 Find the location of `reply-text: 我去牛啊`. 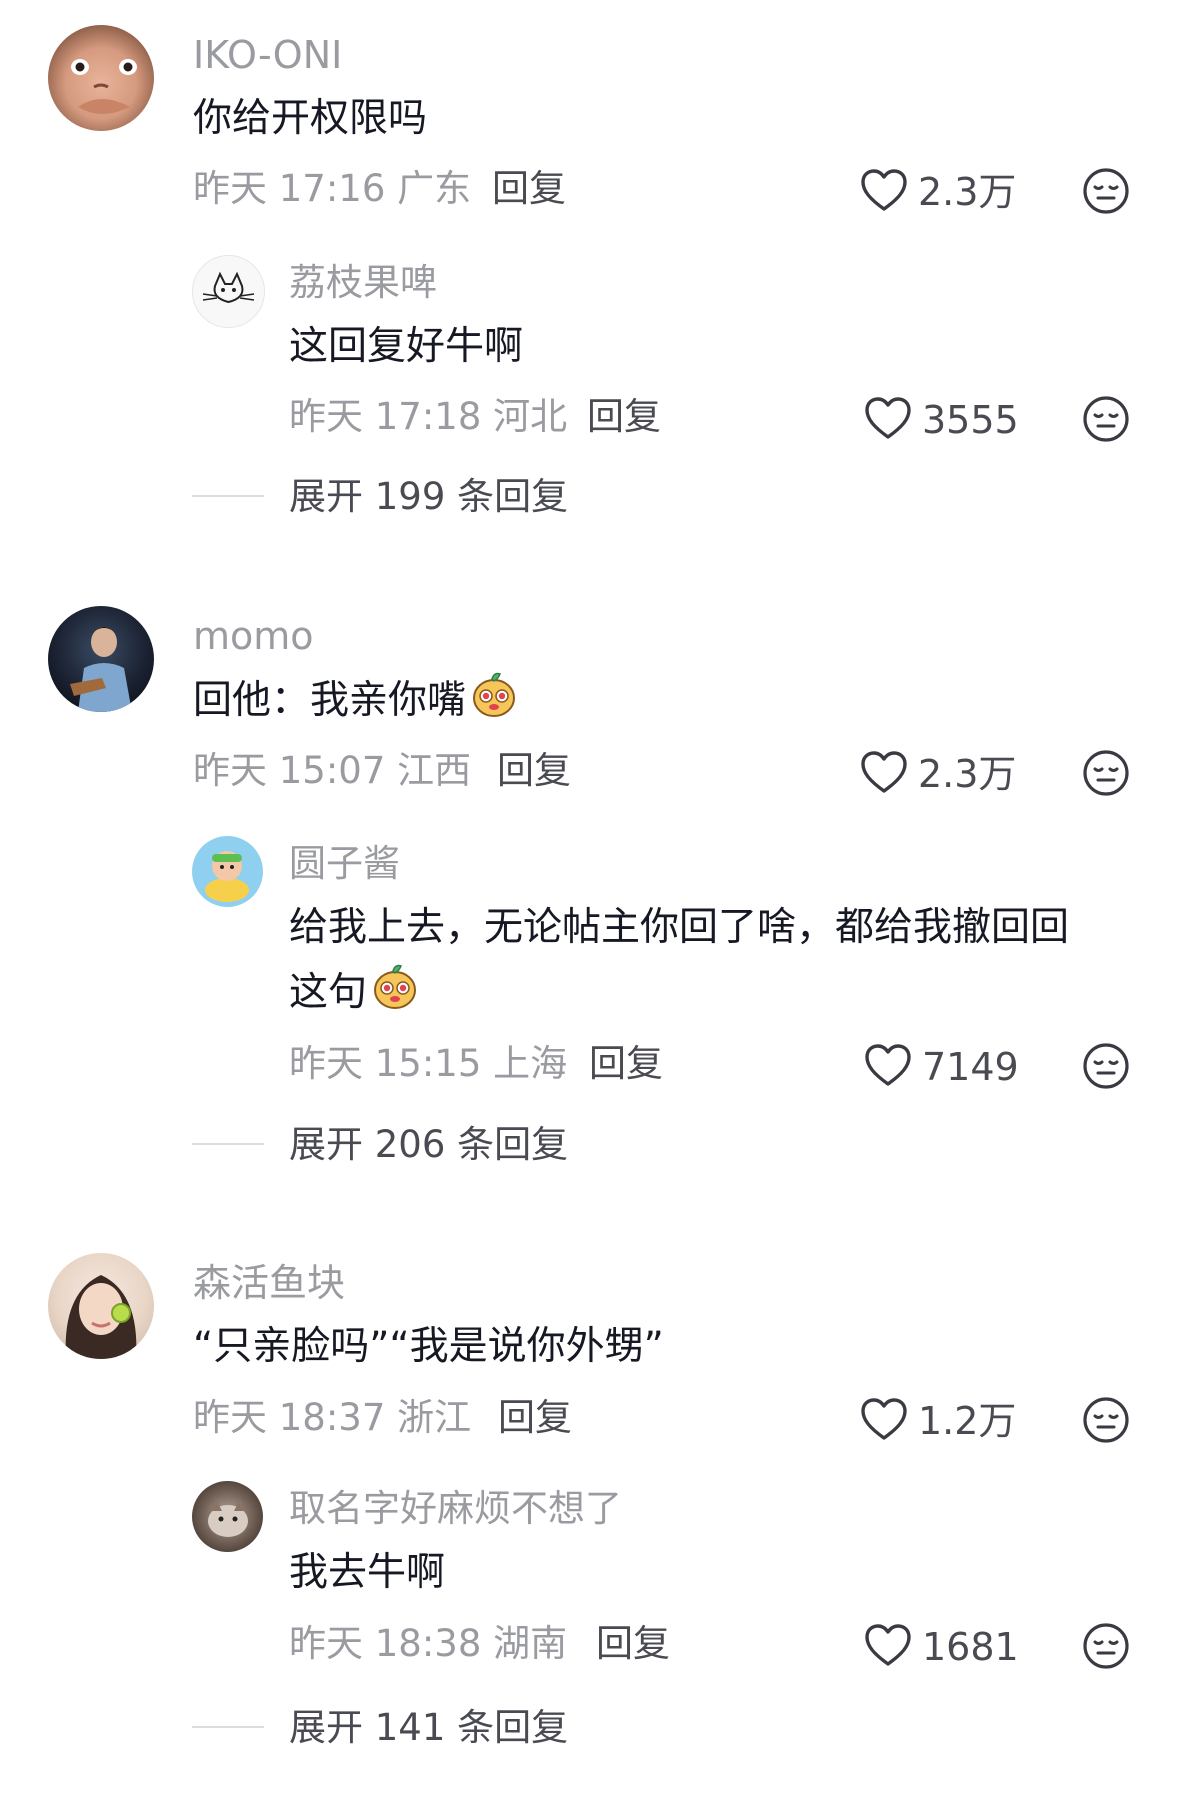

reply-text: 我去牛啊 is located at coordinates (367, 1572).